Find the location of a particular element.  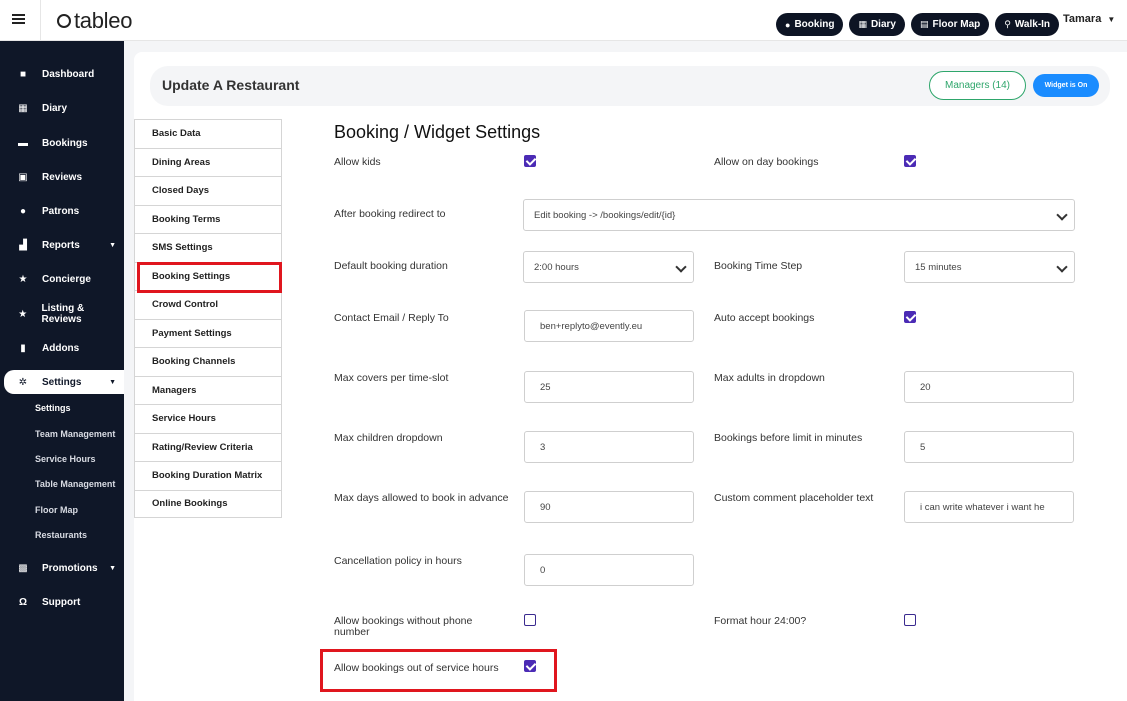

tab-managers: Managers is located at coordinates (208, 389).